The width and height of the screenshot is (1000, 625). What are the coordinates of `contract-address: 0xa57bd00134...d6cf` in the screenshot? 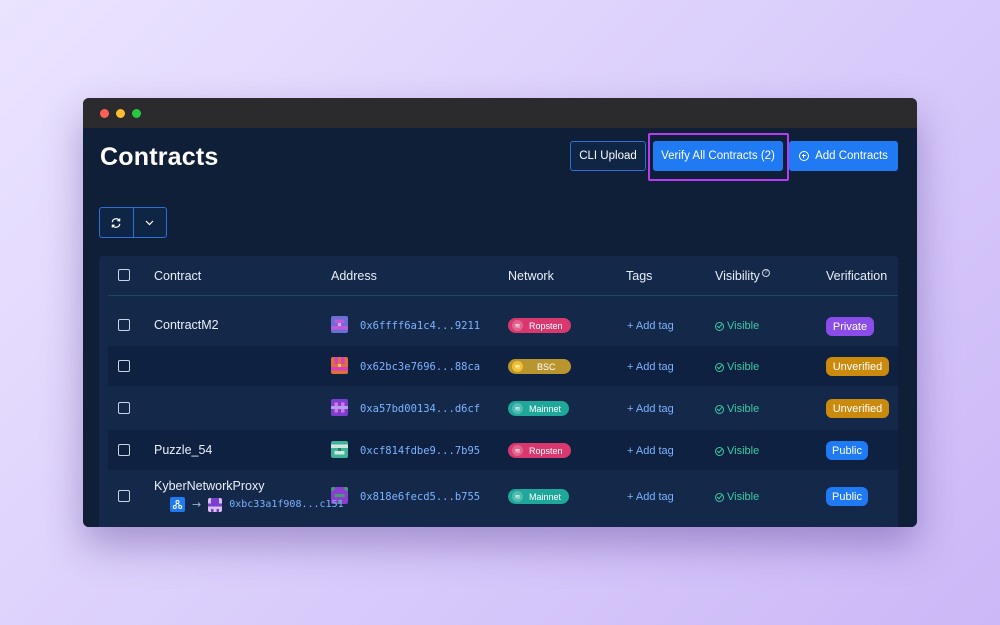 It's located at (420, 409).